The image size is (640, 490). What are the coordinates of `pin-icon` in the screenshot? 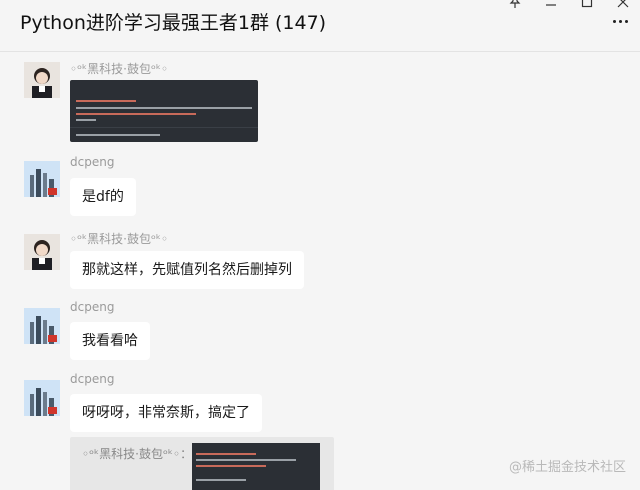 It's located at (515, 4).